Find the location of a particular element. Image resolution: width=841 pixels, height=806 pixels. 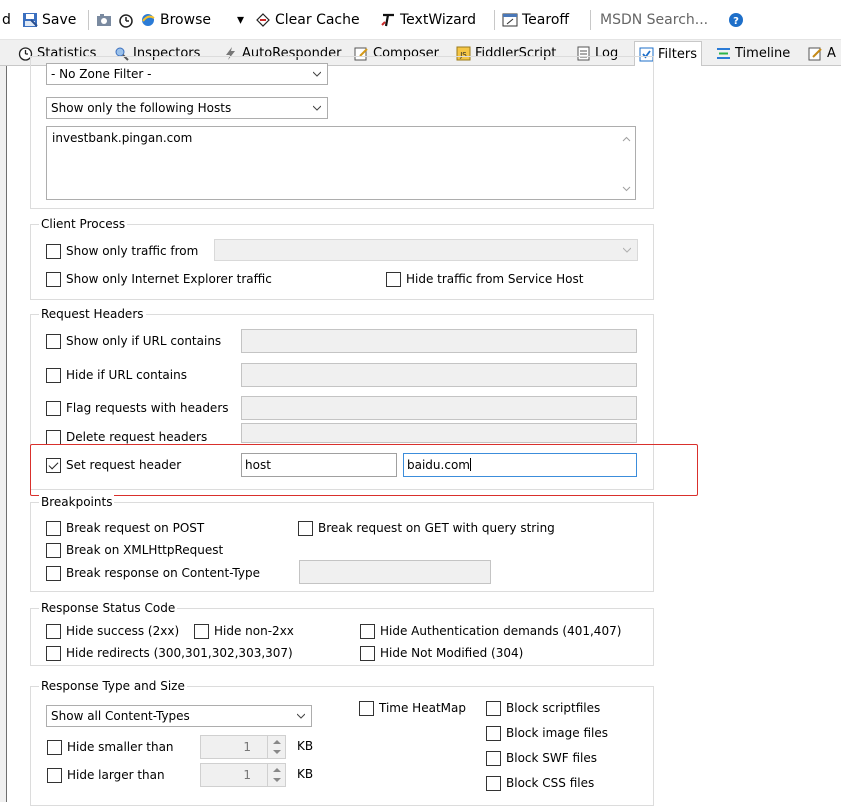

content-type-select: Show all Content-Types is located at coordinates (179, 716).